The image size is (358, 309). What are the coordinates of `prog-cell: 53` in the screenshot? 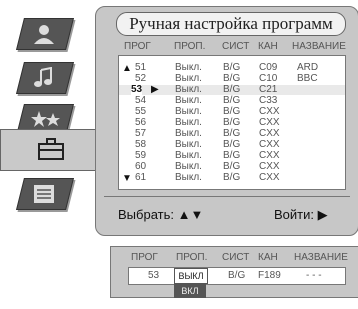 It's located at (137, 89).